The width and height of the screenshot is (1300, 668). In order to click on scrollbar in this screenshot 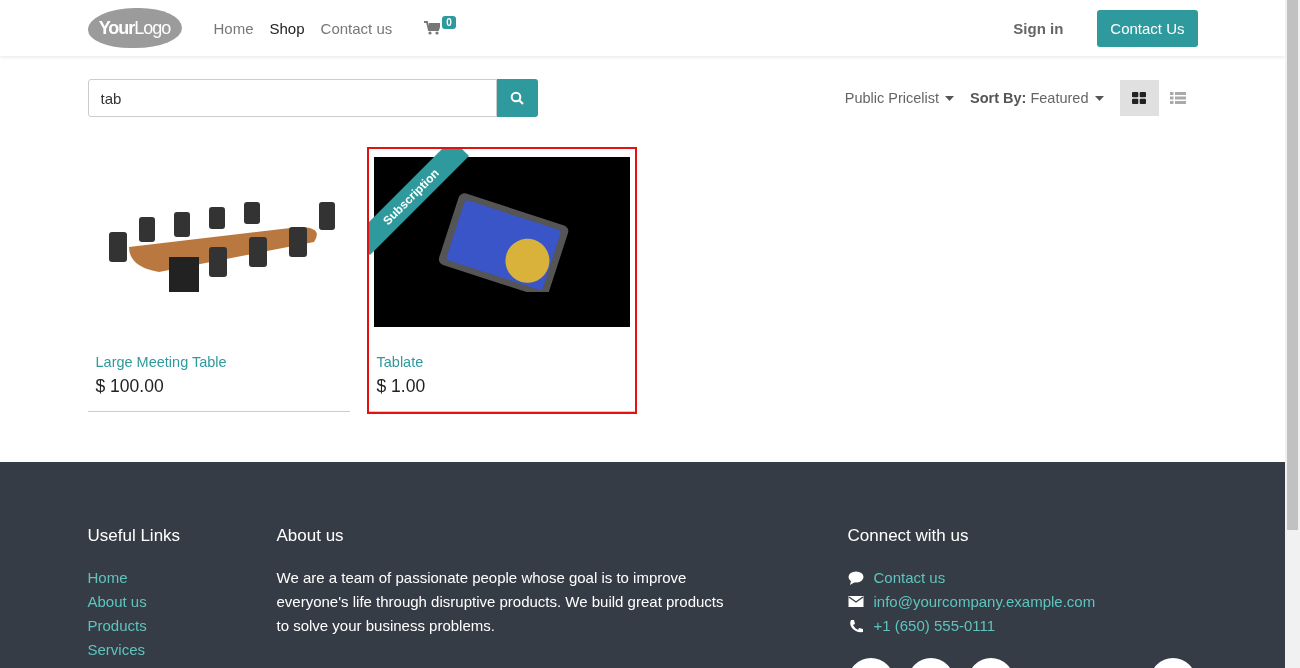, I will do `click(1292, 334)`.